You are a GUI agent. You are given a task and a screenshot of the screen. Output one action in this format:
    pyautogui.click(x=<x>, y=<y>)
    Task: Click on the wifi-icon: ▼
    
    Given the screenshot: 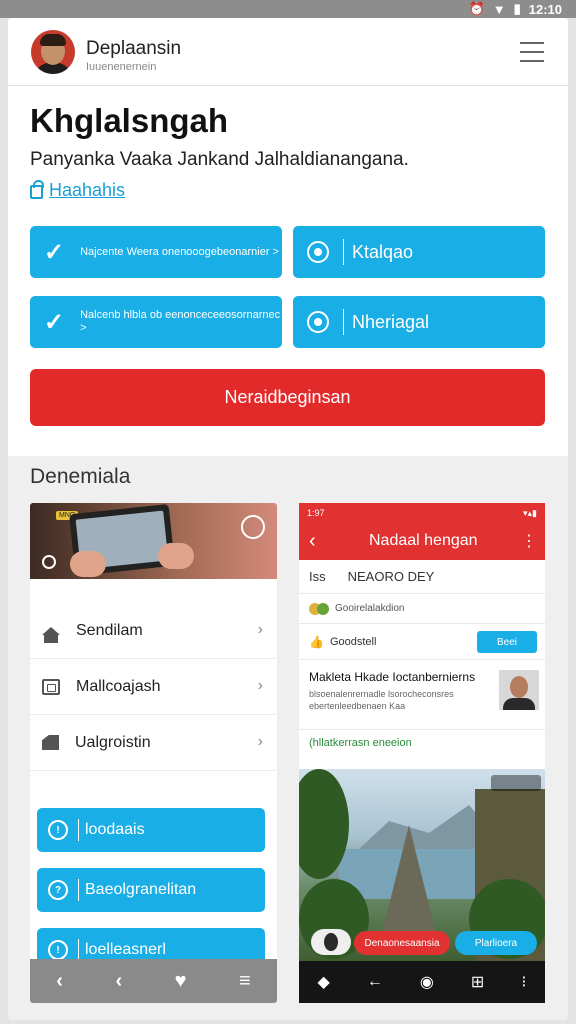 What is the action you would take?
    pyautogui.click(x=499, y=9)
    